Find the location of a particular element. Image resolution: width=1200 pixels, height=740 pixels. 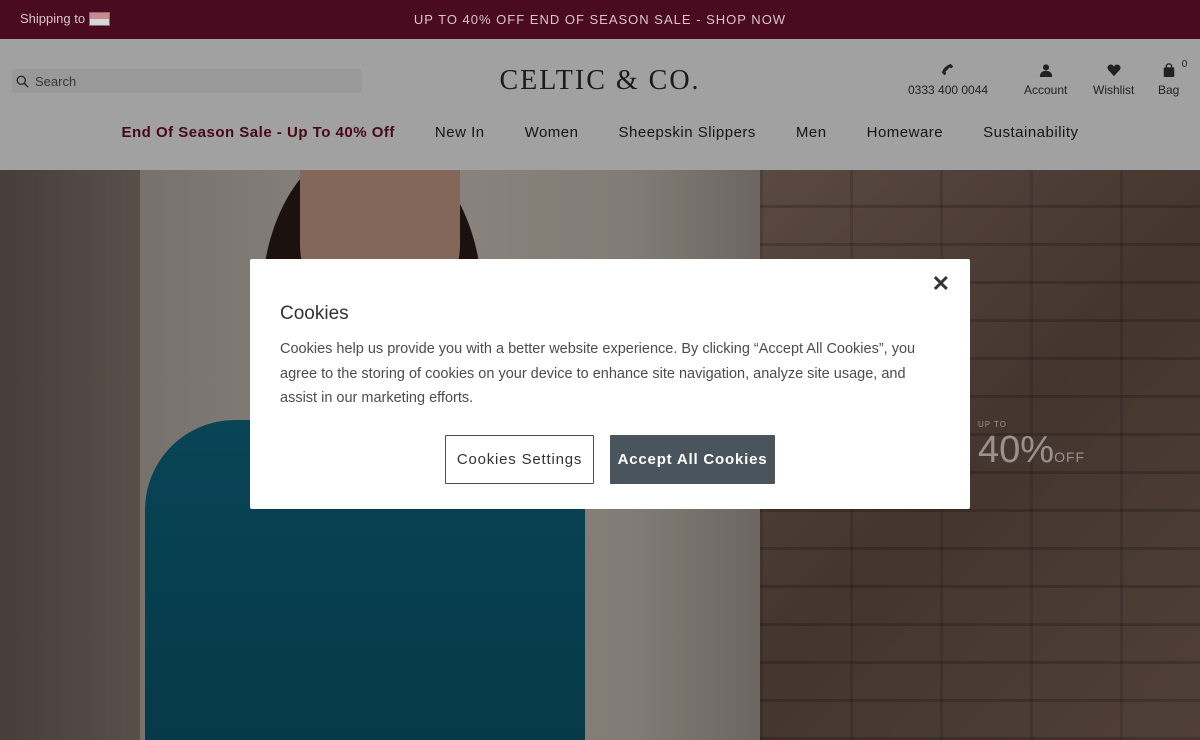

cookie-dialog-actions: Cookies Settings Accept All Cookies is located at coordinates (610, 459).